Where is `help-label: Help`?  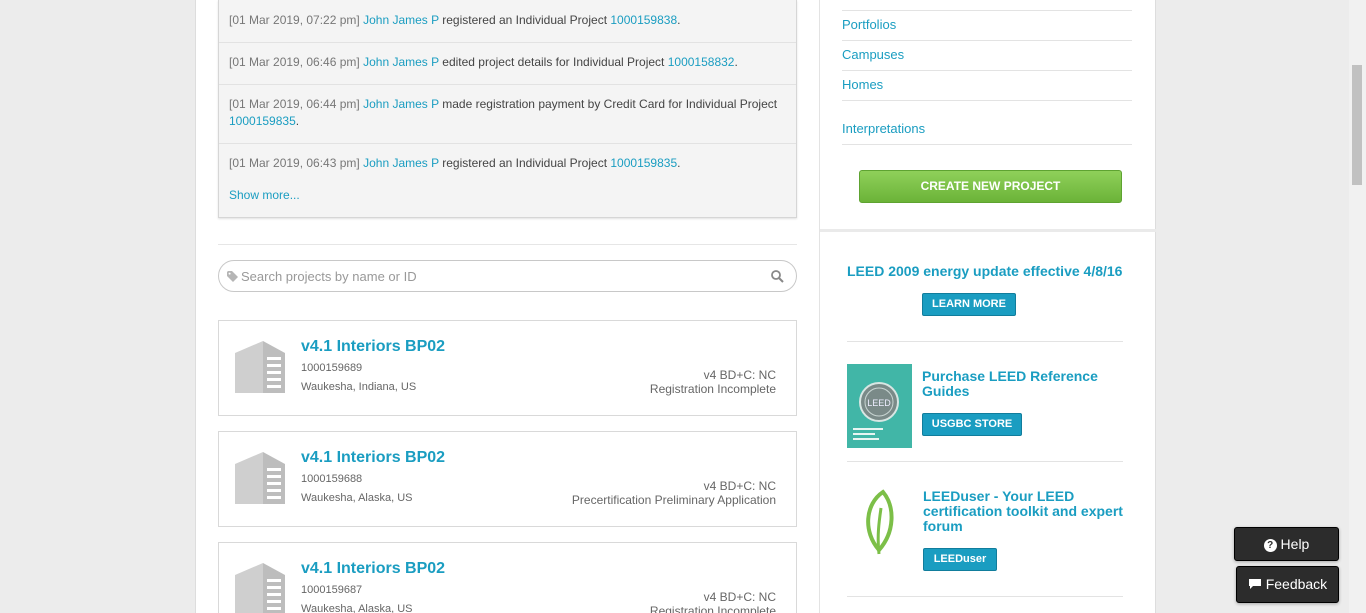 help-label: Help is located at coordinates (1295, 544).